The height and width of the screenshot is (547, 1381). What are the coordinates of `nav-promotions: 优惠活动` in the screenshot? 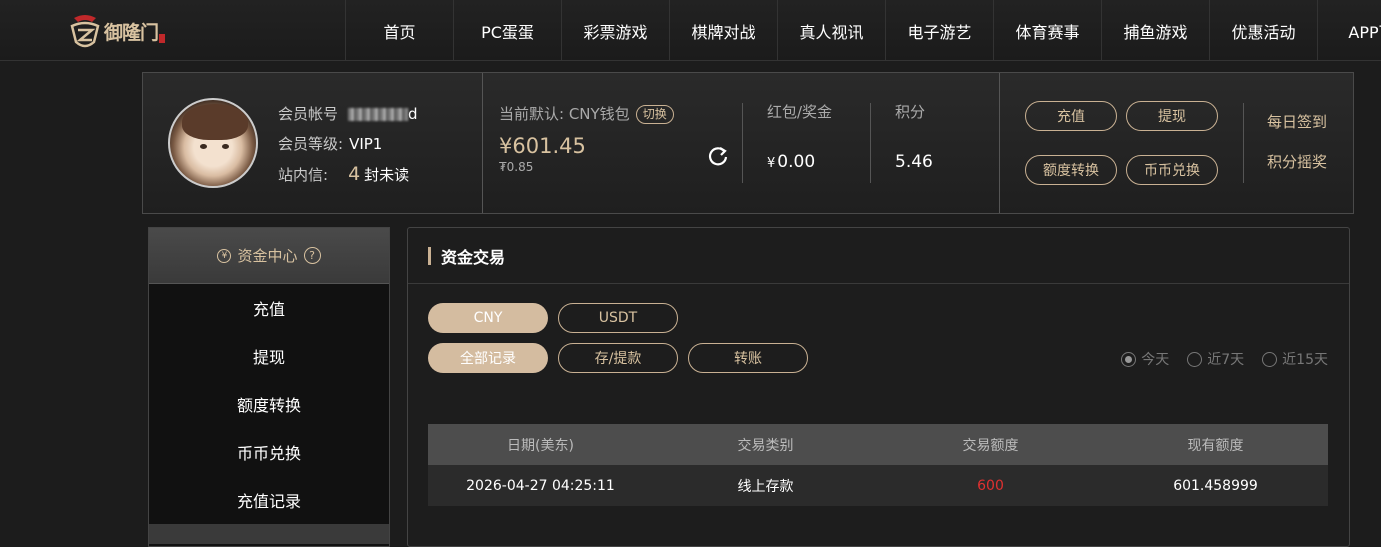 It's located at (1263, 30).